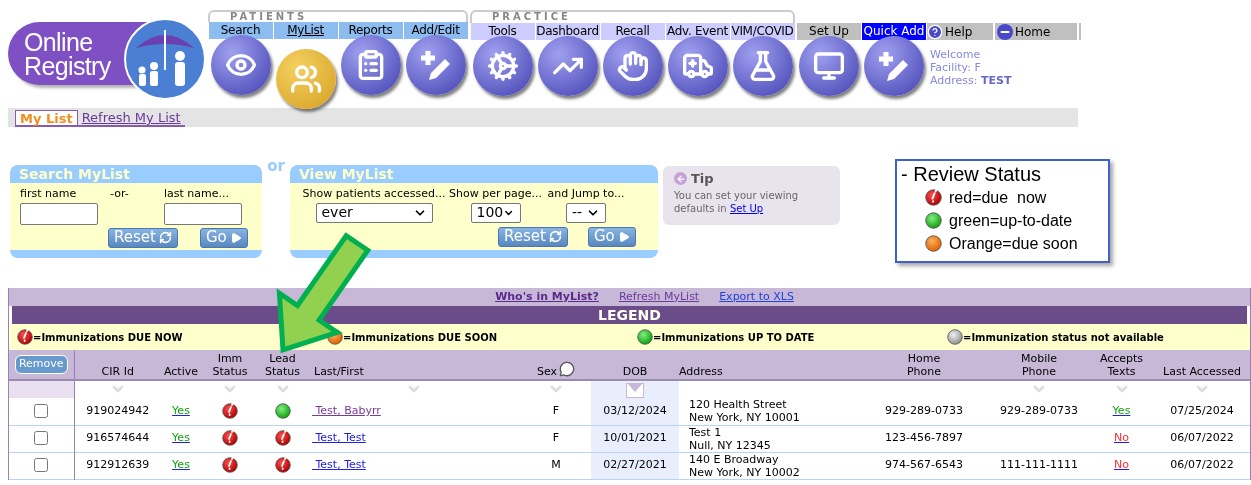  I want to click on column-header: Accepts Texts, so click(1121, 365).